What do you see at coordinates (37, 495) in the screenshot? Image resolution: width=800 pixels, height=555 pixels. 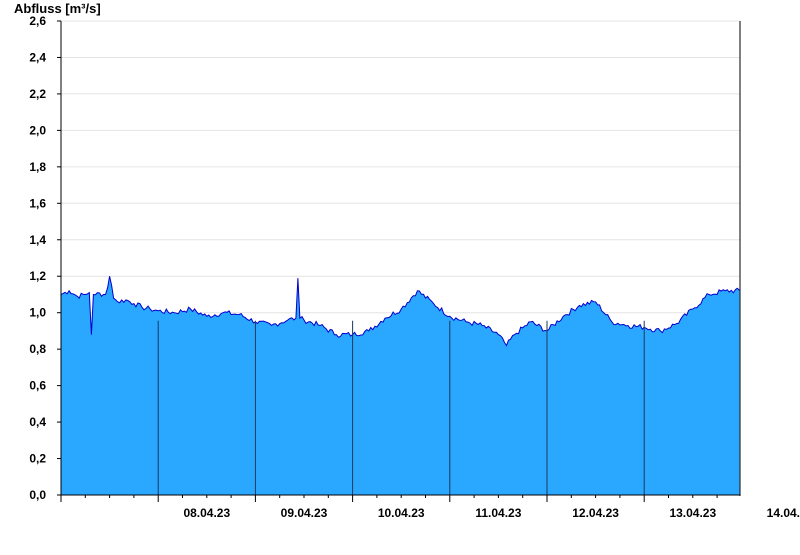 I see `y-tick-label: 0,0` at bounding box center [37, 495].